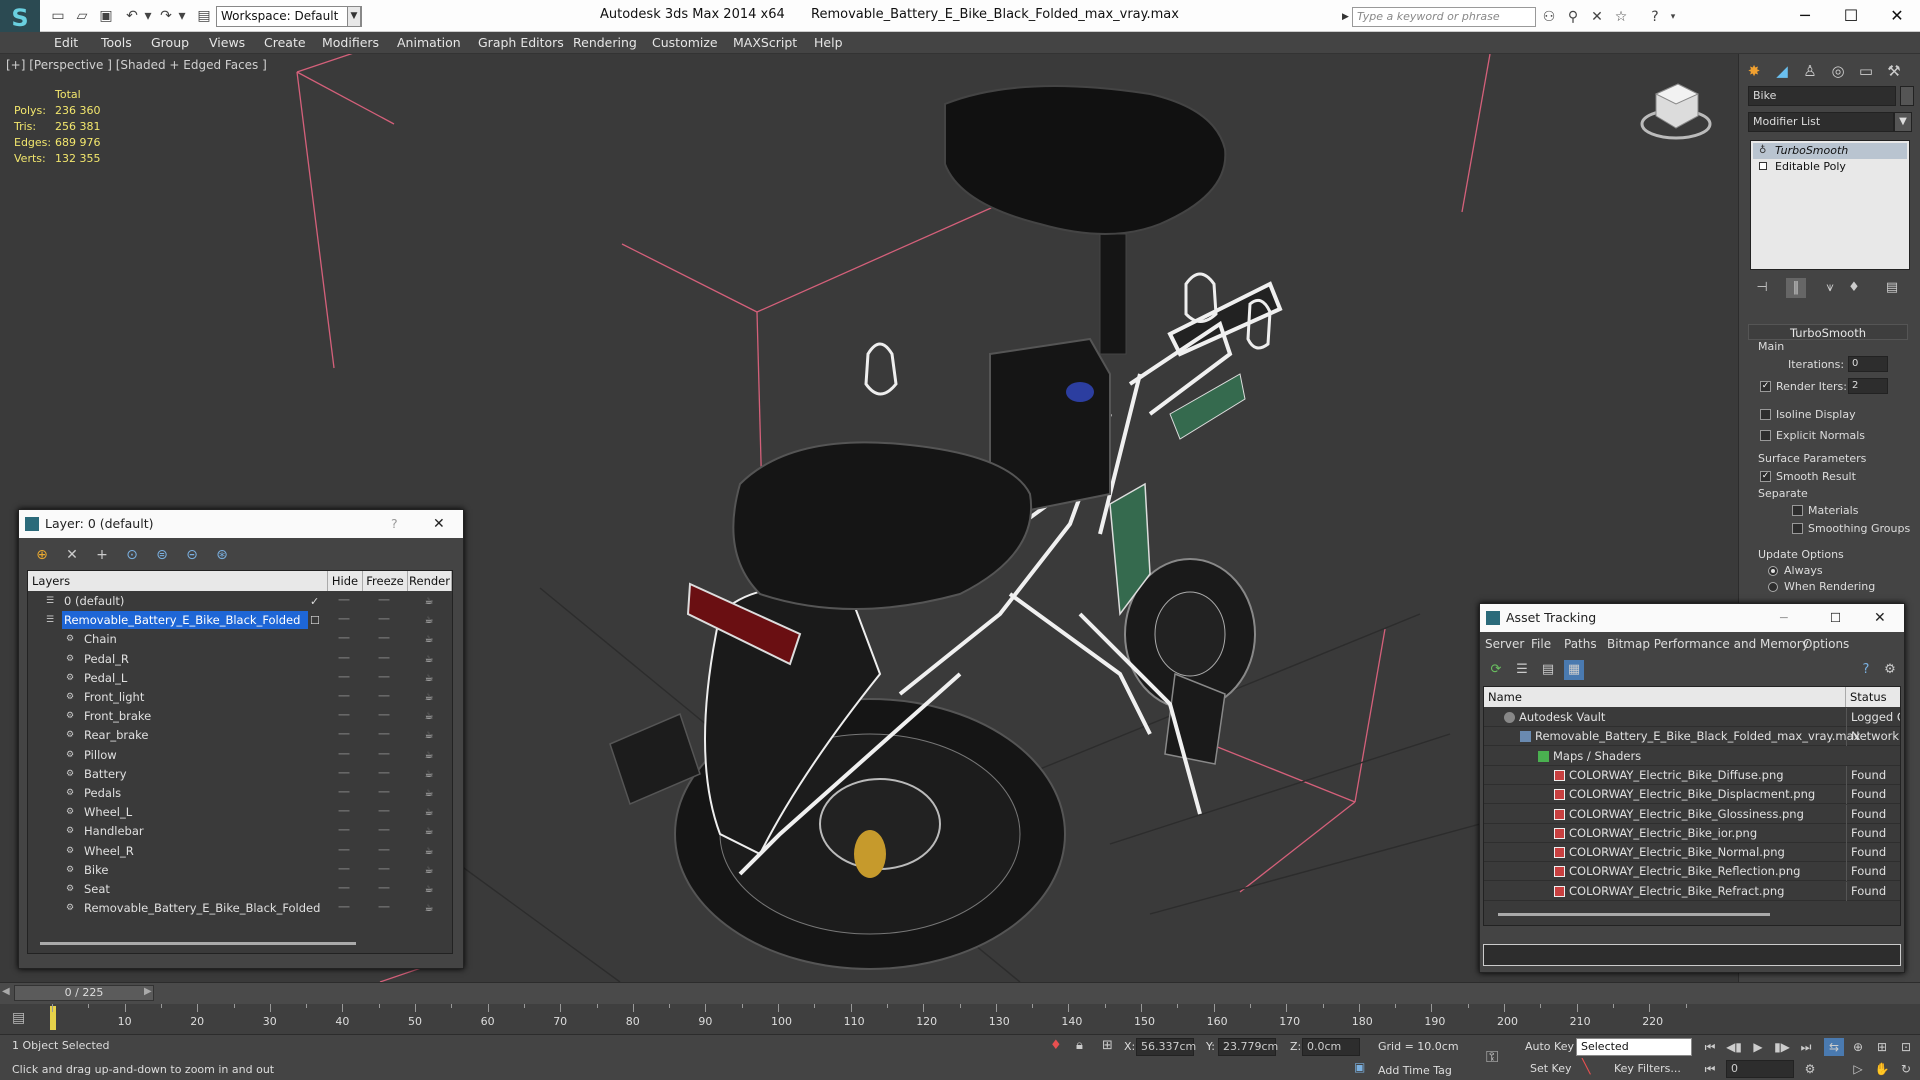 The height and width of the screenshot is (1080, 1920). What do you see at coordinates (6, 991) in the screenshot?
I see `previous-frame-icon: ◀` at bounding box center [6, 991].